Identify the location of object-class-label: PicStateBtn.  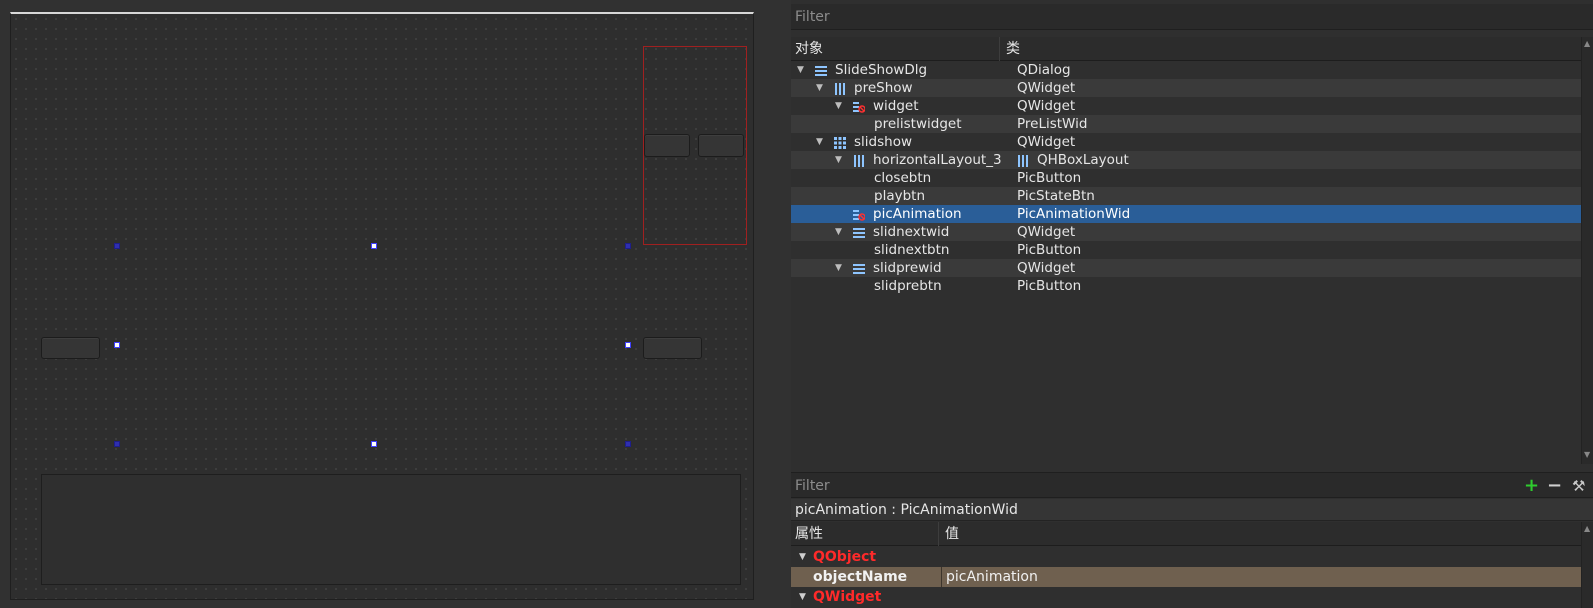
(1056, 196).